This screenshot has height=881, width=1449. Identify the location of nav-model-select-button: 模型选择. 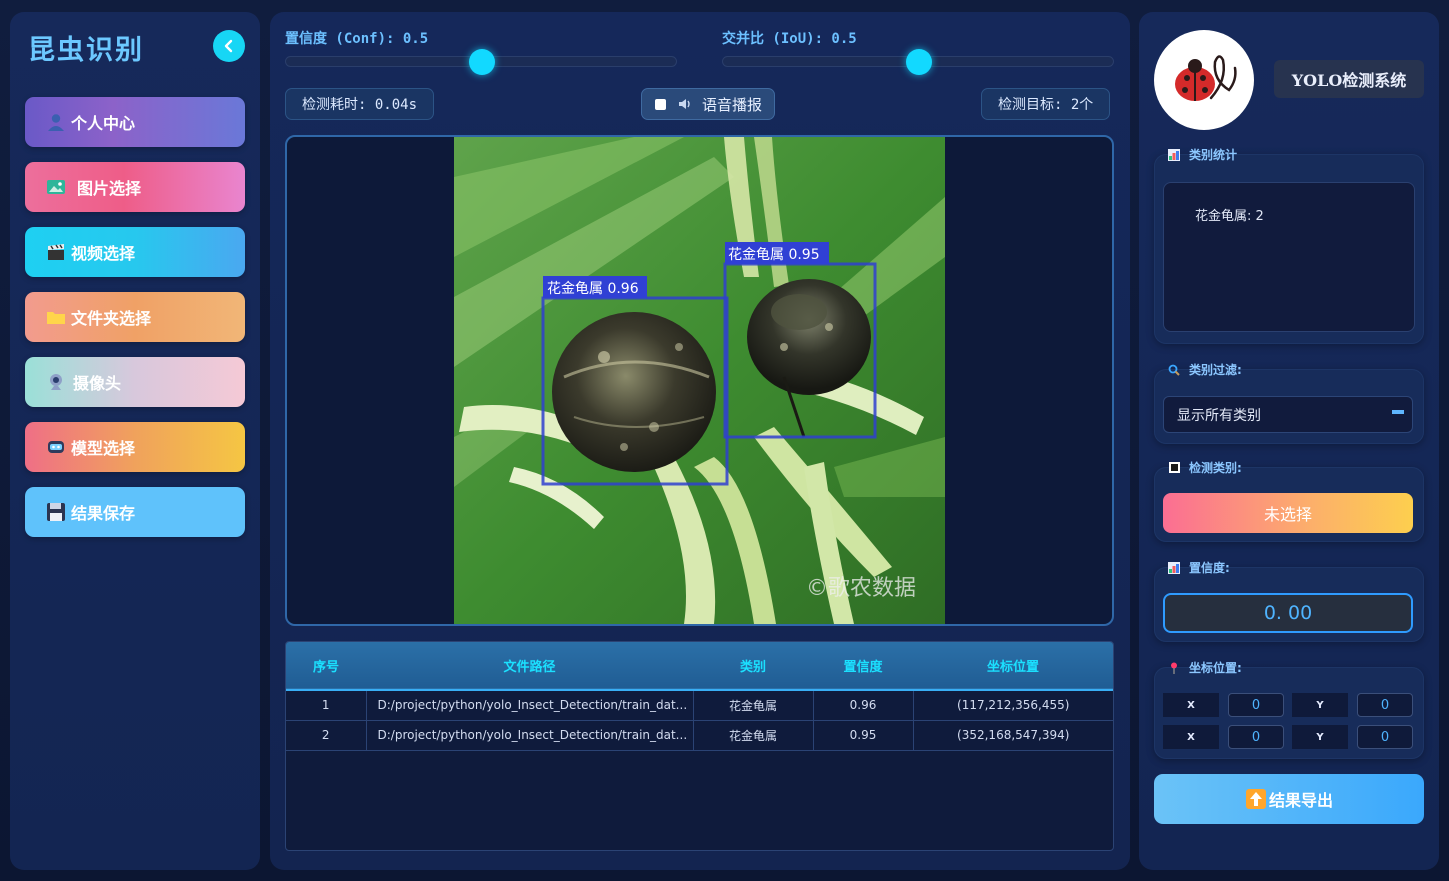
(135, 447).